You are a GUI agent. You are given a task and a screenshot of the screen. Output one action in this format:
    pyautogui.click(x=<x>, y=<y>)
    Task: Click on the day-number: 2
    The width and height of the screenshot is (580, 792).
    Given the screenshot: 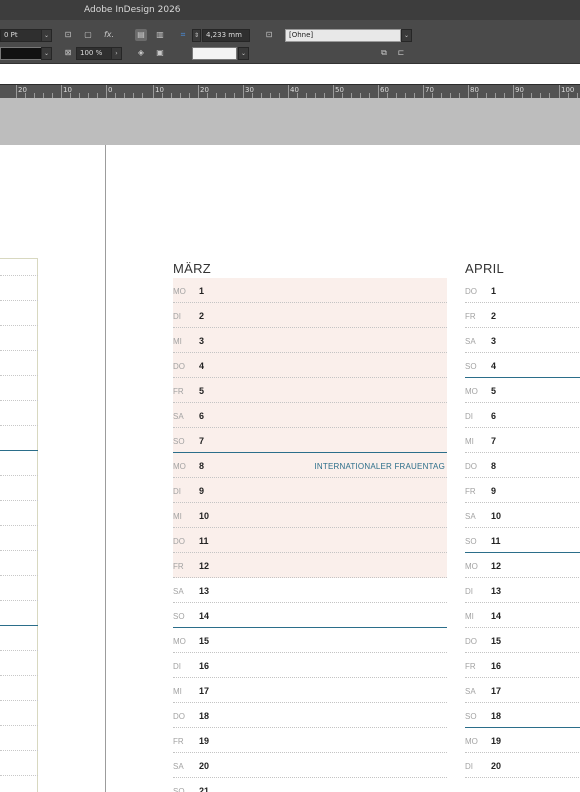 What is the action you would take?
    pyautogui.click(x=202, y=316)
    